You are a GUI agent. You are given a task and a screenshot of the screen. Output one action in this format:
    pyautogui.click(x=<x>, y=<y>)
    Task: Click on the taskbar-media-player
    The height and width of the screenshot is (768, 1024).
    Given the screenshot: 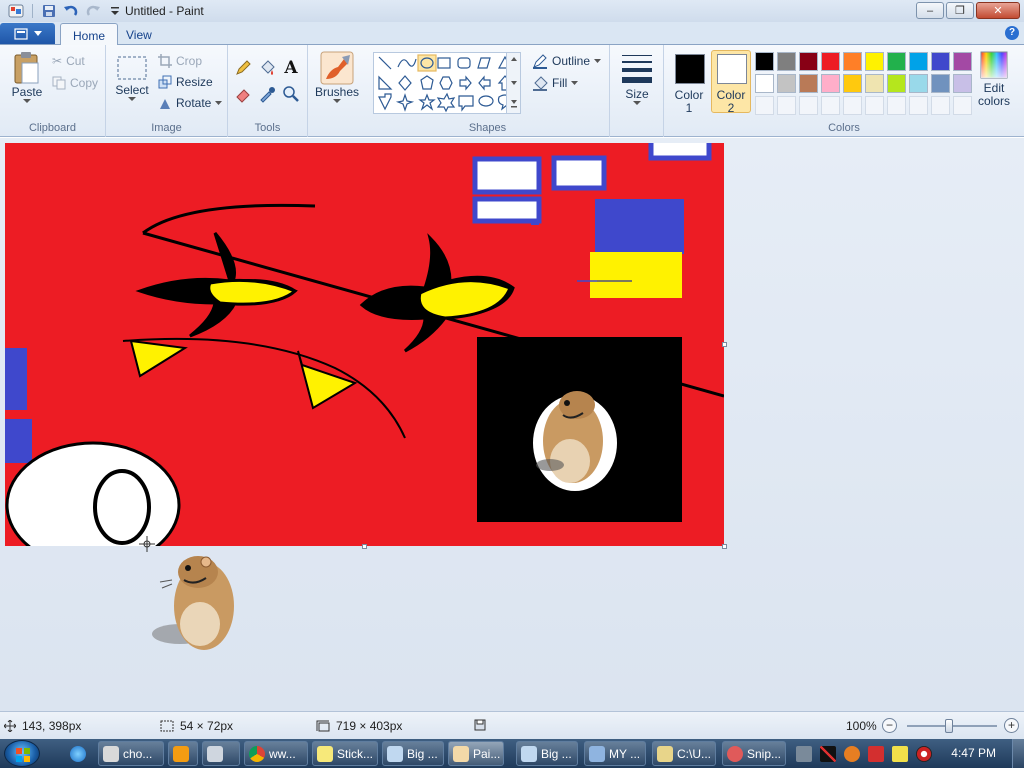 What is the action you would take?
    pyautogui.click(x=183, y=753)
    